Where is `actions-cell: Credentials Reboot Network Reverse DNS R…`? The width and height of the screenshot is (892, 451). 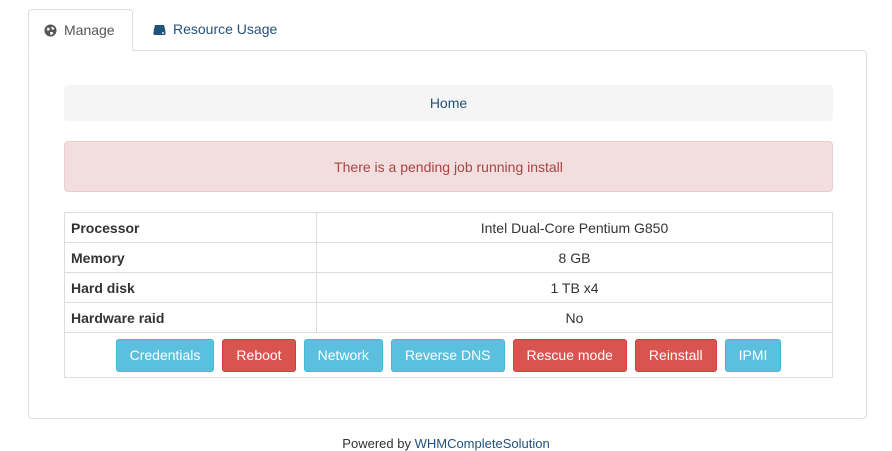
actions-cell: Credentials Reboot Network Reverse DNS R… is located at coordinates (448, 355).